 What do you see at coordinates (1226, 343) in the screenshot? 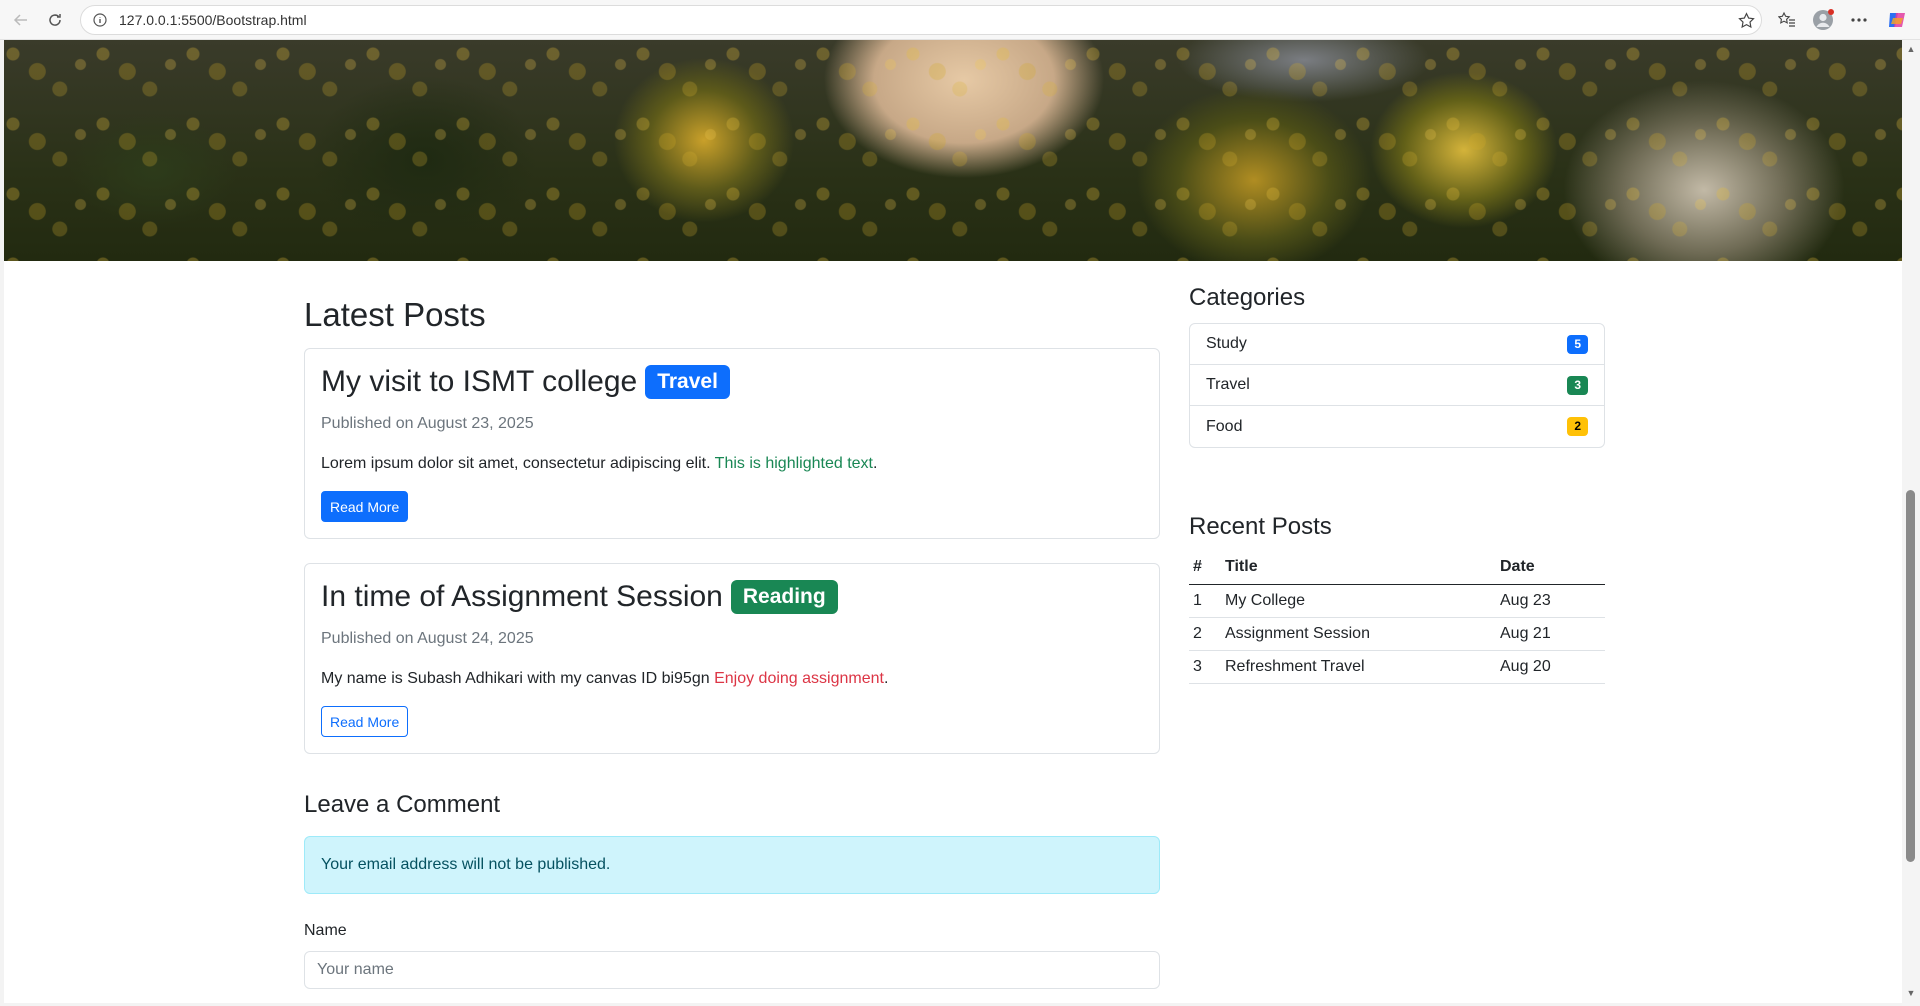
I see `category-label: Study` at bounding box center [1226, 343].